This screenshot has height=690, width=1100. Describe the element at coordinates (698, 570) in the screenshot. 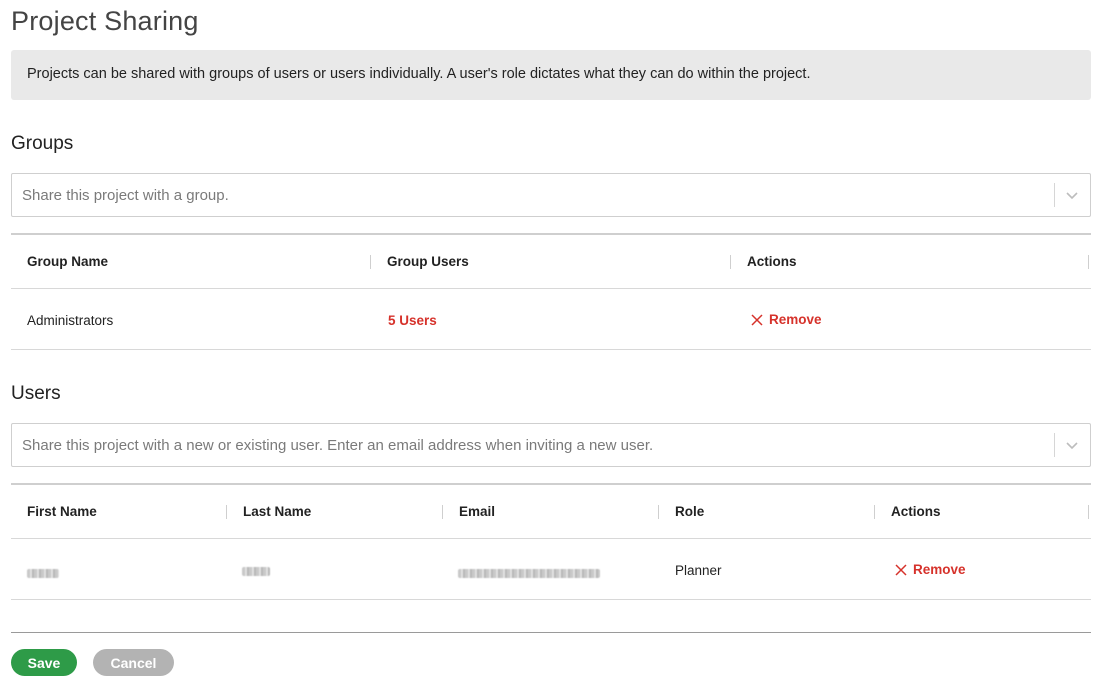

I see `role-cell: Planner` at that location.